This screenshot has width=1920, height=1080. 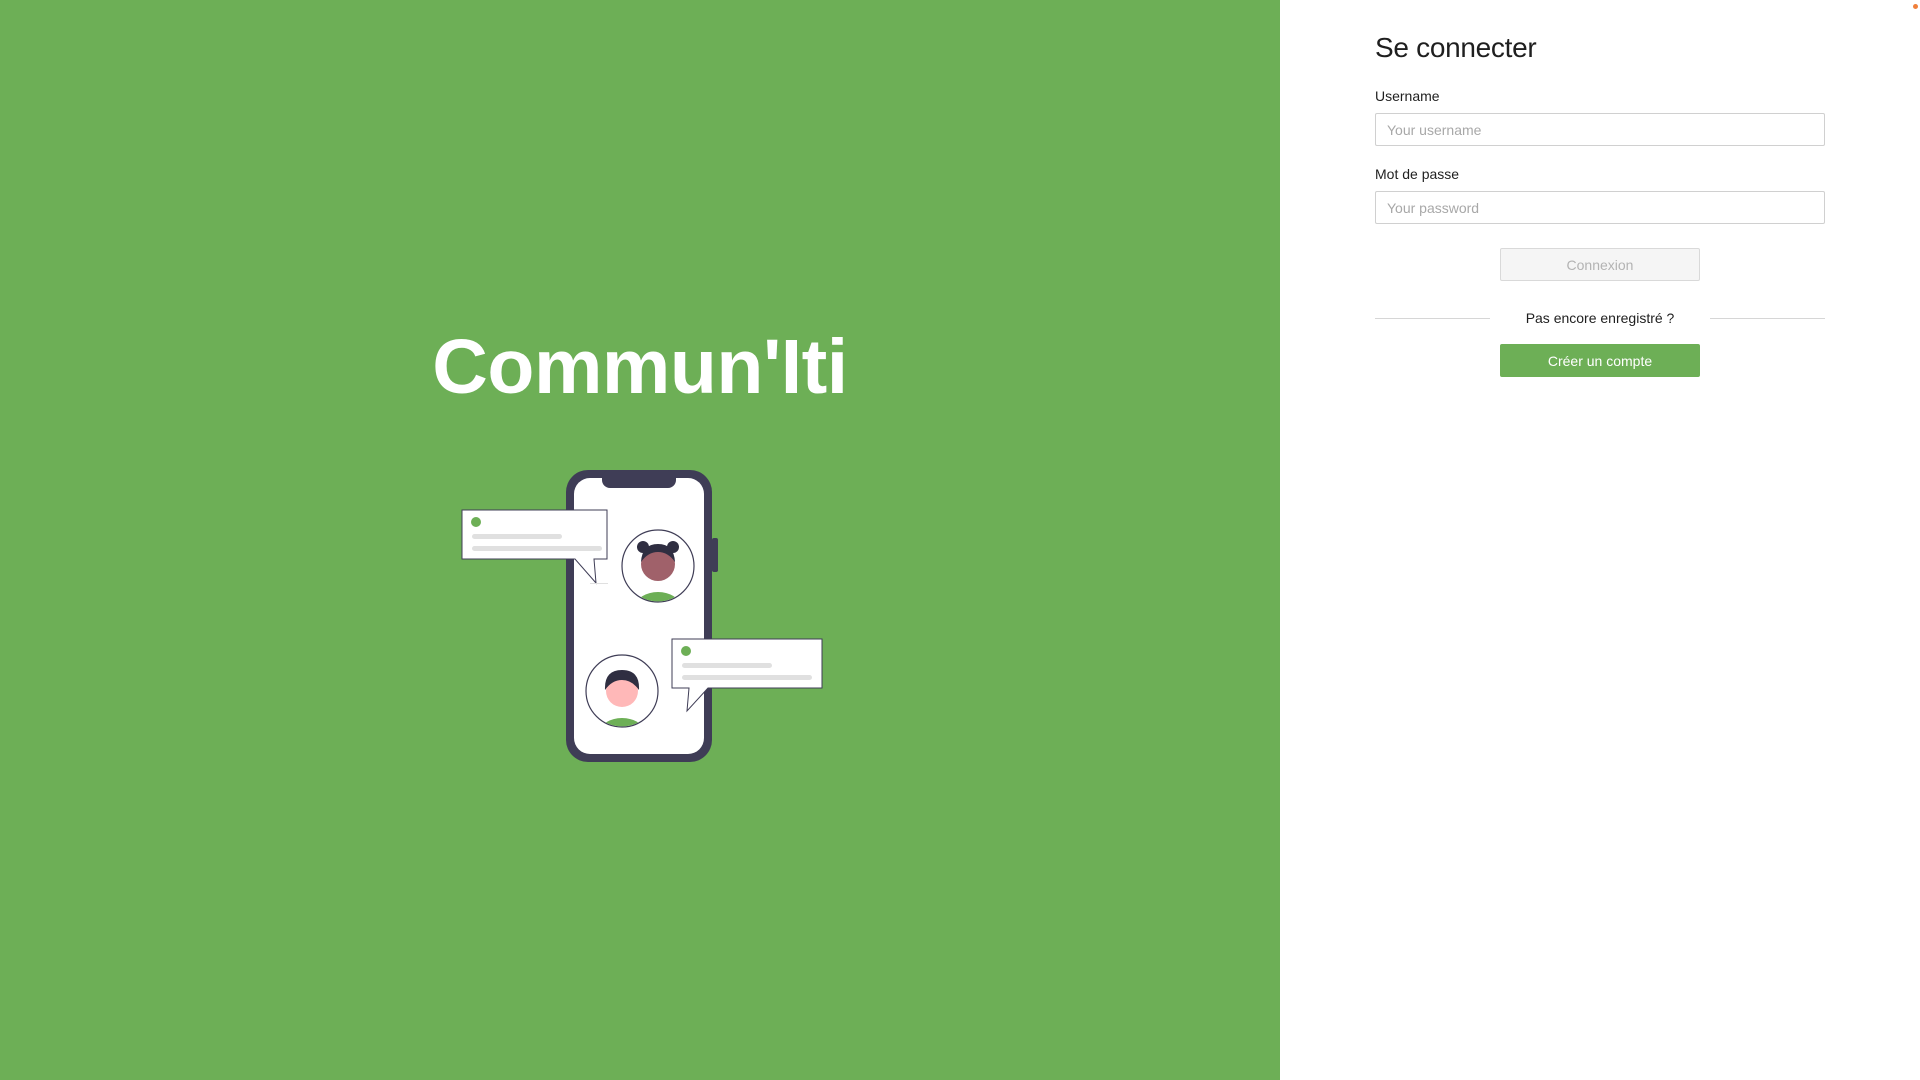 I want to click on create-account-button: Créer un compte, so click(x=1600, y=360).